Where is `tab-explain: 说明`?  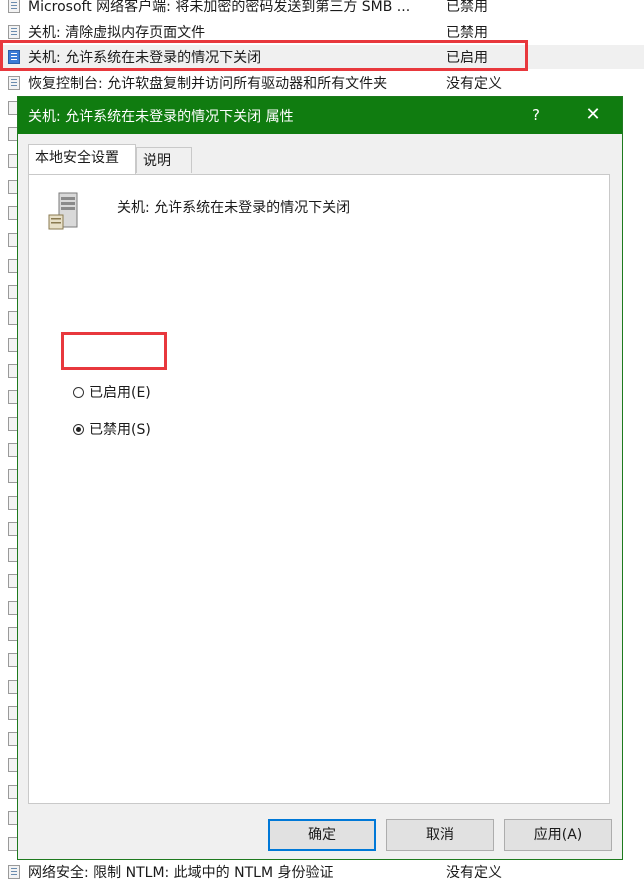 tab-explain: 说明 is located at coordinates (164, 160).